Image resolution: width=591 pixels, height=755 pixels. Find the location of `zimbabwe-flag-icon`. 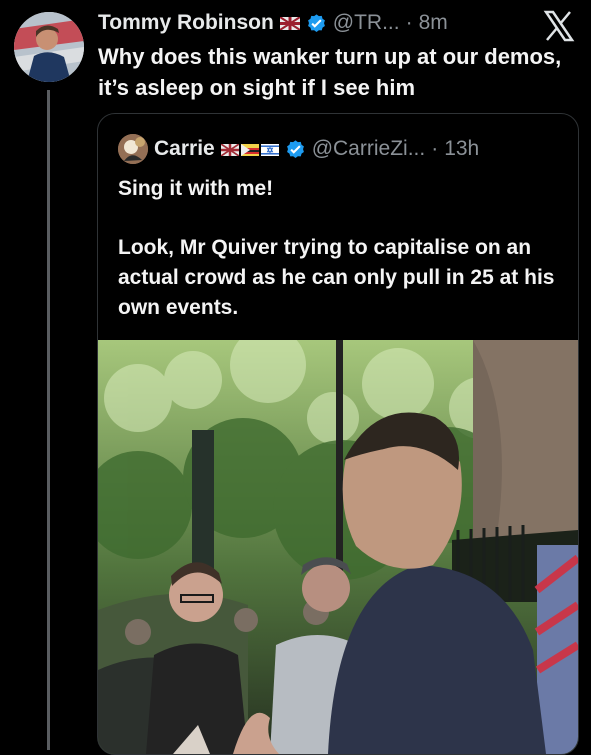

zimbabwe-flag-icon is located at coordinates (249, 149).